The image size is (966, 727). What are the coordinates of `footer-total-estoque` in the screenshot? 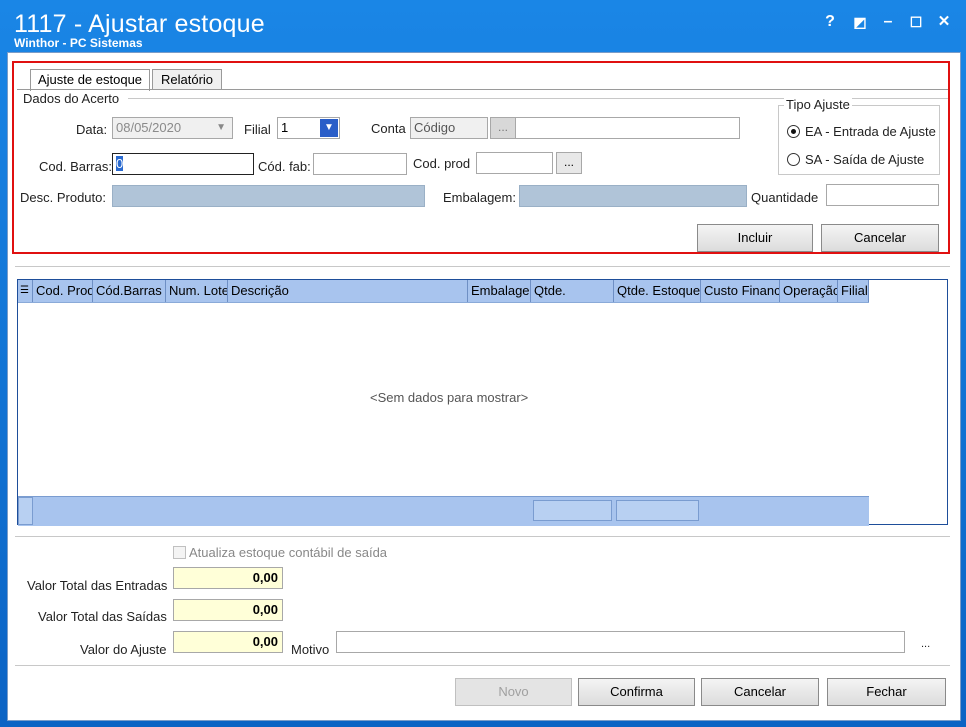 It's located at (657, 510).